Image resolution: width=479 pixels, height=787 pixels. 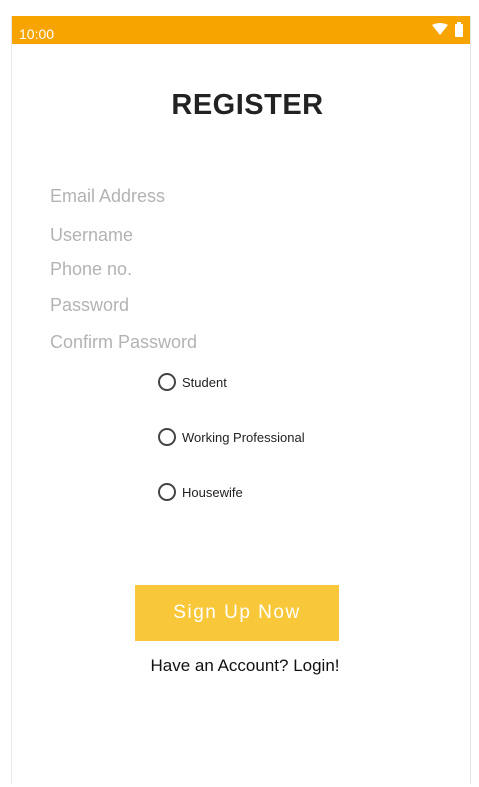 What do you see at coordinates (37, 34) in the screenshot?
I see `status-time: 10:00` at bounding box center [37, 34].